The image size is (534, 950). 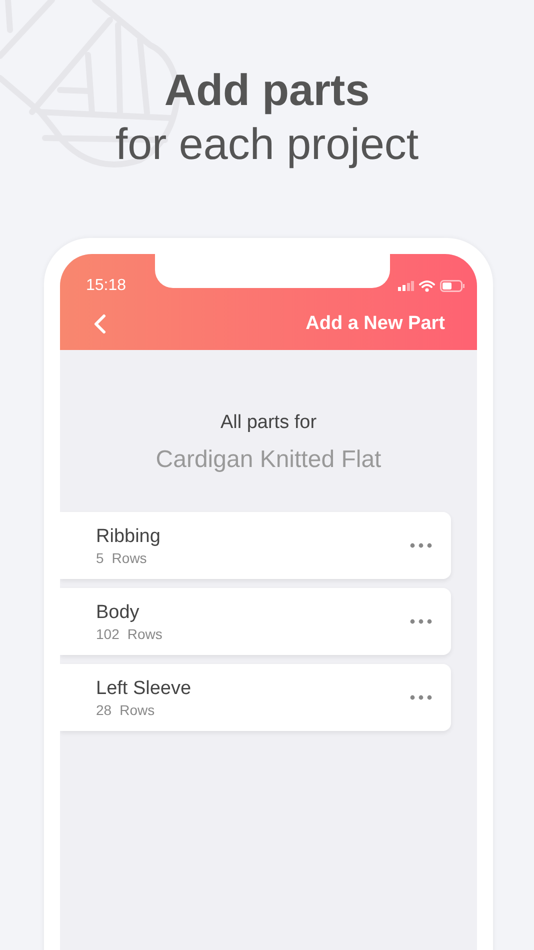 What do you see at coordinates (255, 545) in the screenshot?
I see `part-card: Ribbing 5 Rows` at bounding box center [255, 545].